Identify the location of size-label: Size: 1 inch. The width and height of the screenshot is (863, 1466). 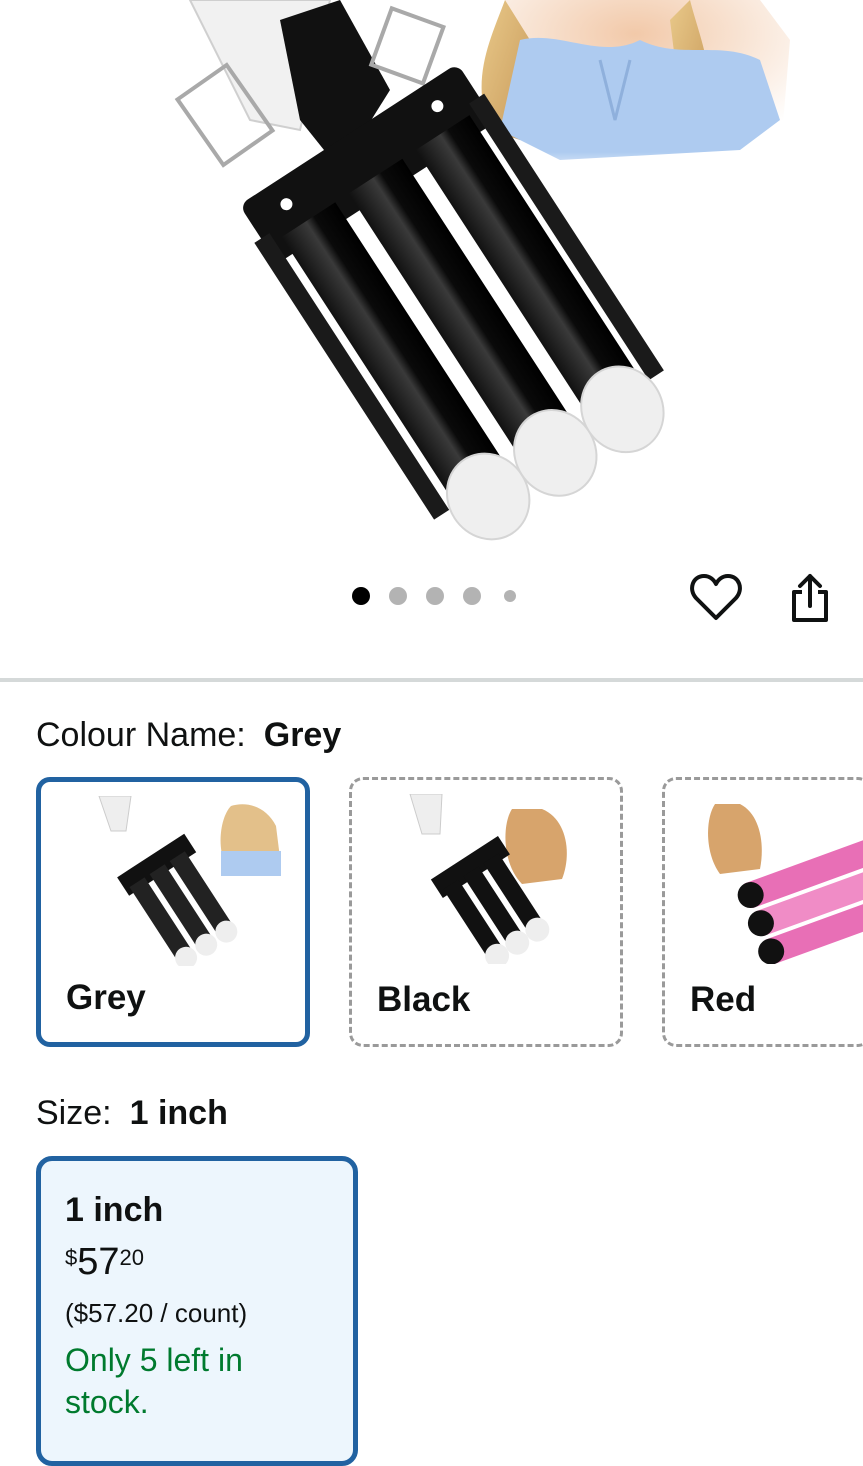
(132, 1113).